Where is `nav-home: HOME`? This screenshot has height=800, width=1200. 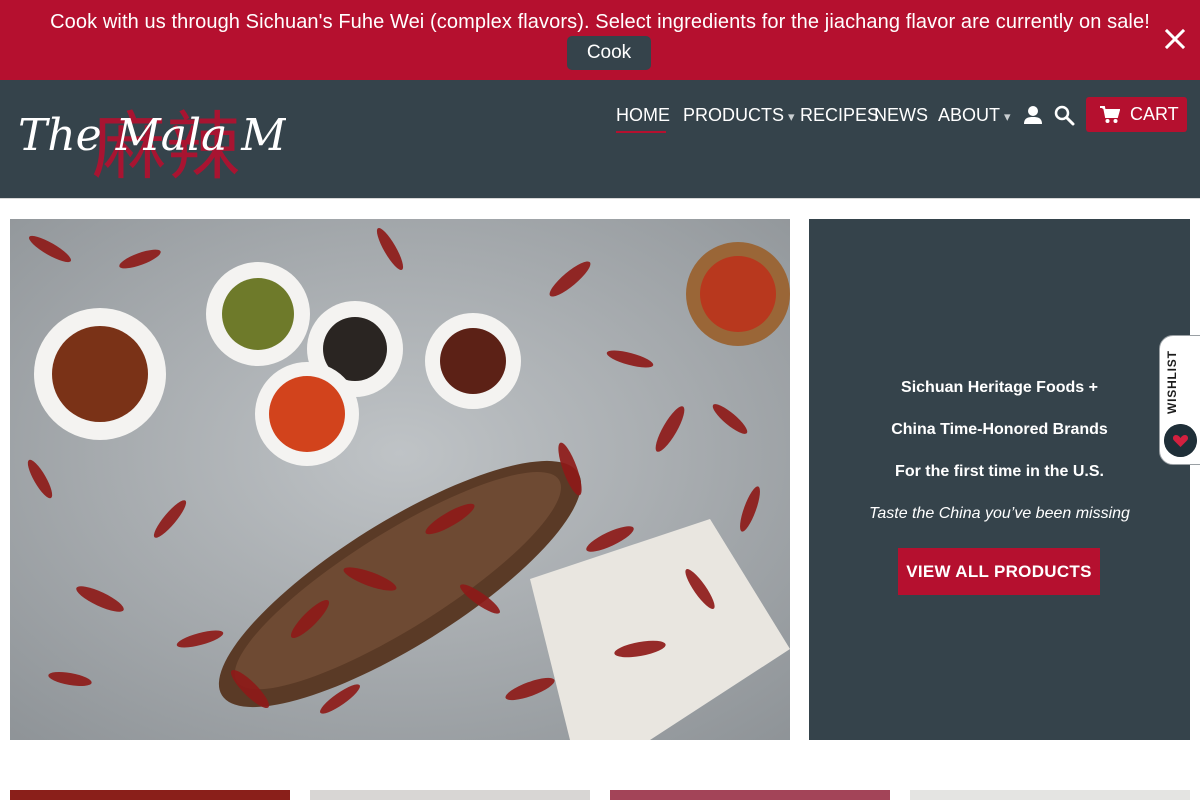
nav-home: HOME is located at coordinates (643, 115).